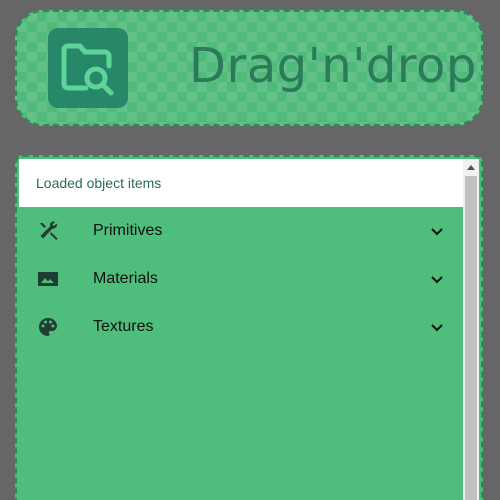 The width and height of the screenshot is (500, 500). Describe the element at coordinates (241, 183) in the screenshot. I see `panel-header: Loaded object items` at that location.